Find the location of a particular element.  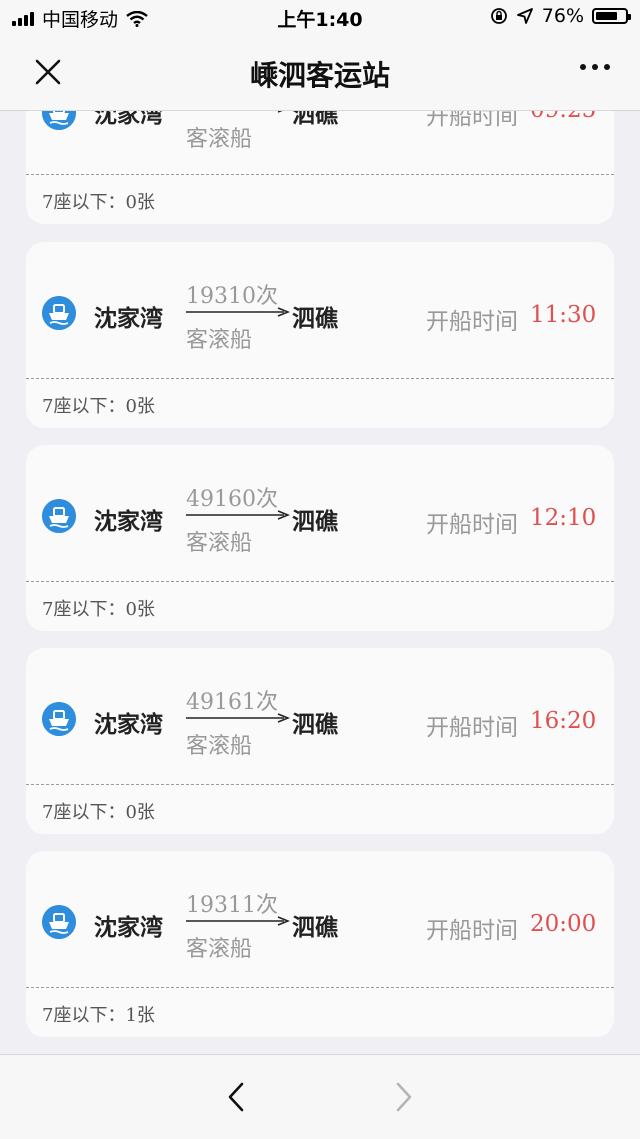

battery-icon is located at coordinates (611, 16).